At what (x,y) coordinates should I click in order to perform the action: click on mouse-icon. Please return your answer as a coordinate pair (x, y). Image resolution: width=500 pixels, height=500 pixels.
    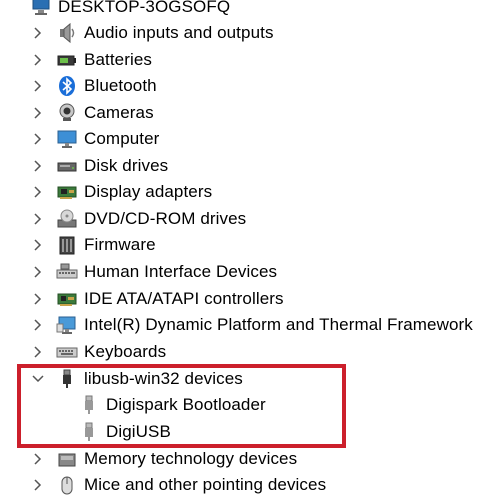
    Looking at the image, I should click on (67, 485).